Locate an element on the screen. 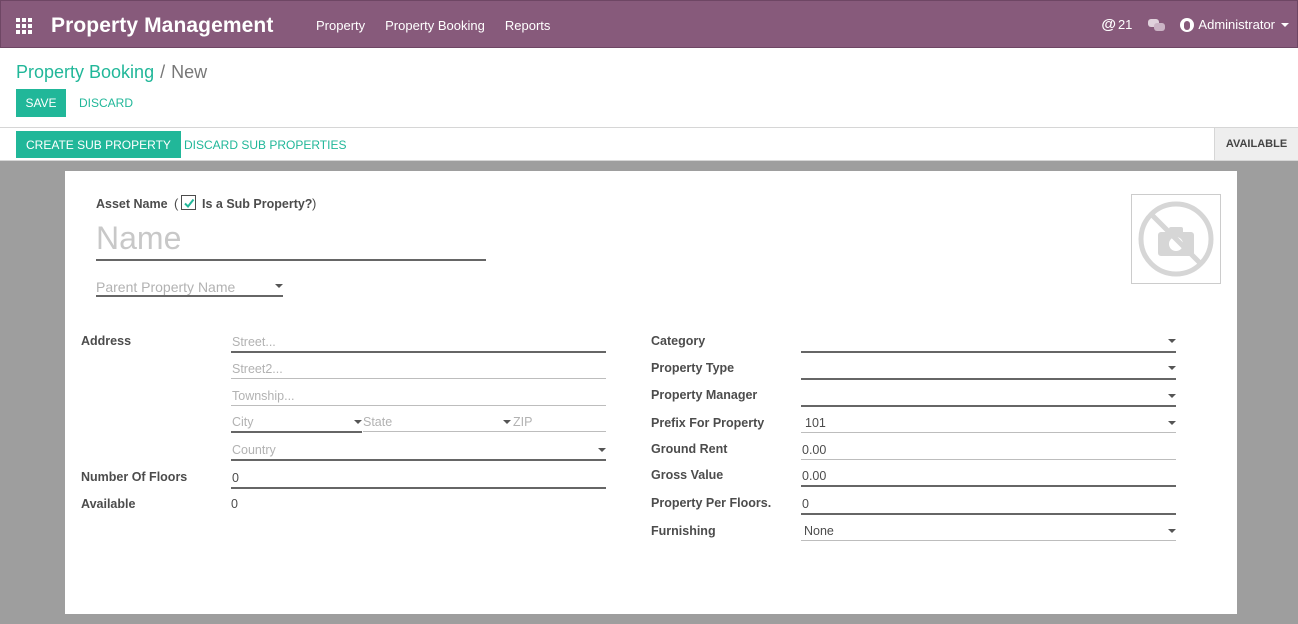  chevron-down-icon is located at coordinates (1285, 24).